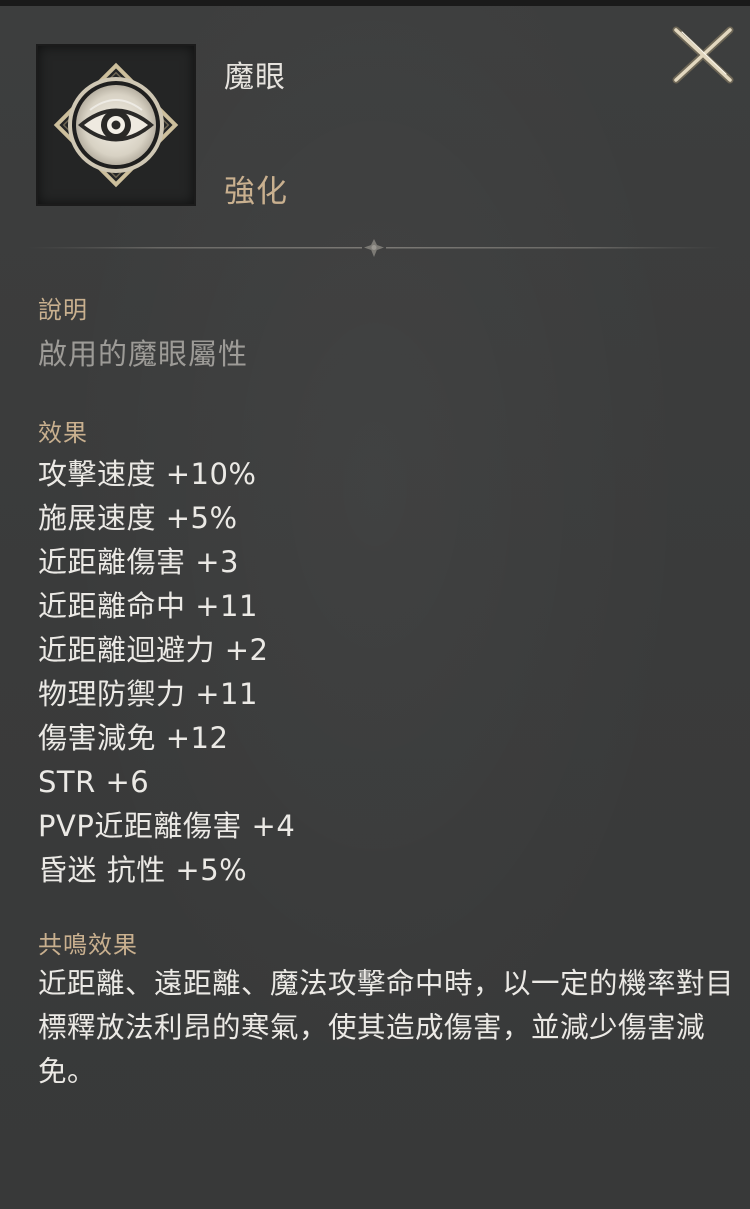 The height and width of the screenshot is (1209, 750). I want to click on effect-item: 近距離命中 +11, so click(148, 606).